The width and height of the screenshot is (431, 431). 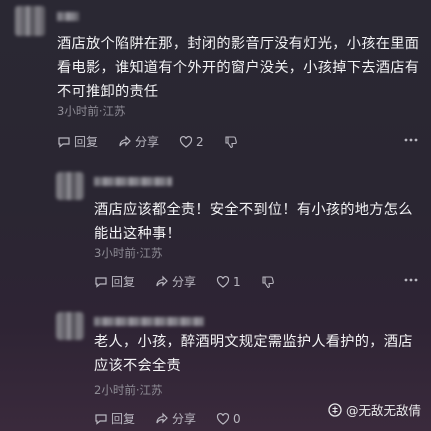 What do you see at coordinates (335, 409) in the screenshot?
I see `platform-logo-icon` at bounding box center [335, 409].